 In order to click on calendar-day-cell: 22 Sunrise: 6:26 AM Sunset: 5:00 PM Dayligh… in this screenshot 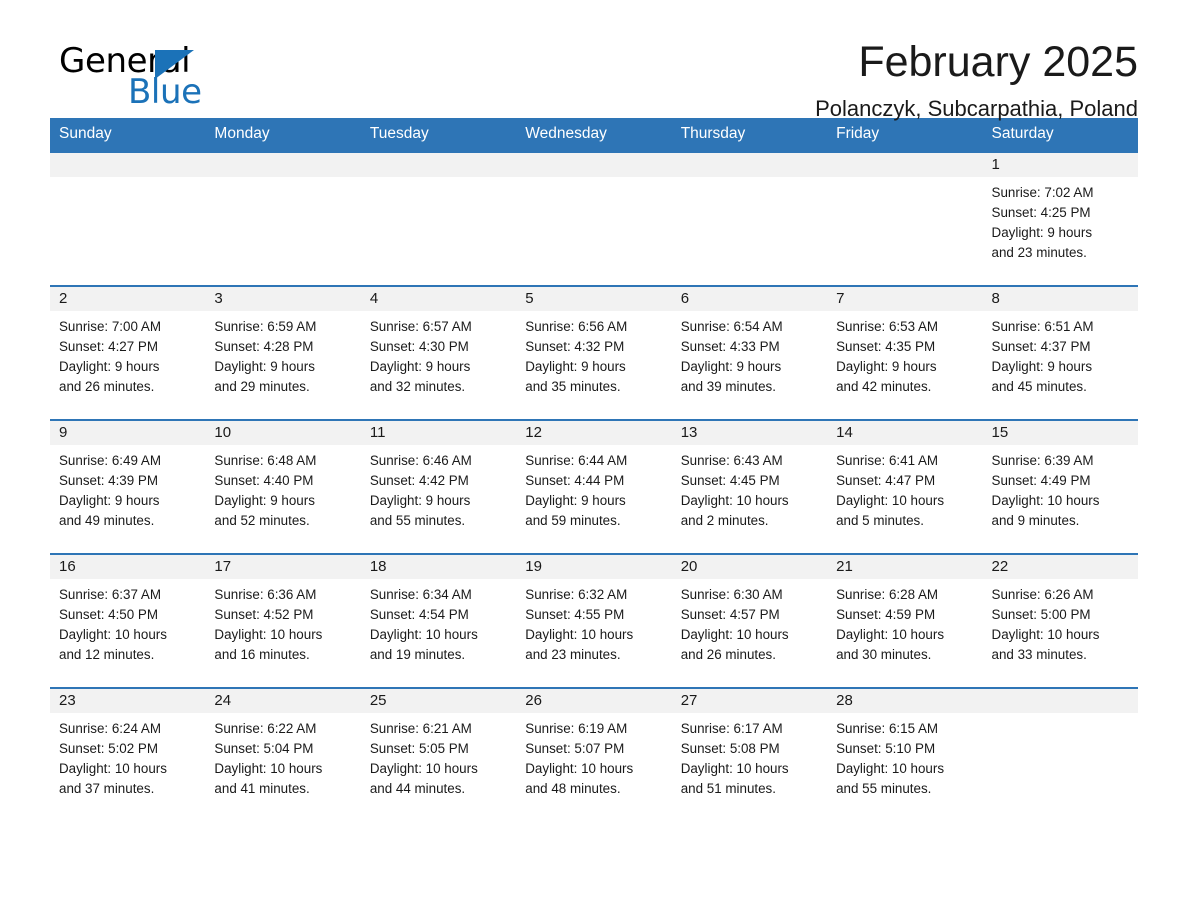, I will do `click(1060, 620)`.